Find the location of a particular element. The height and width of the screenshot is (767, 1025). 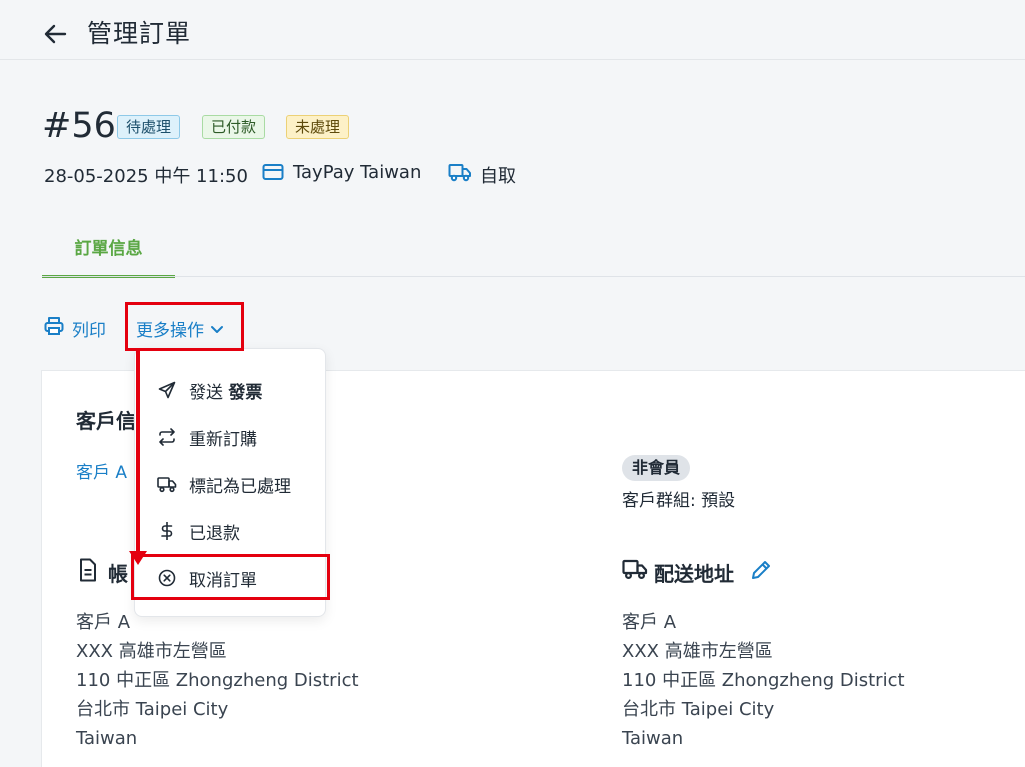

status-badge: 待處理 is located at coordinates (149, 127).